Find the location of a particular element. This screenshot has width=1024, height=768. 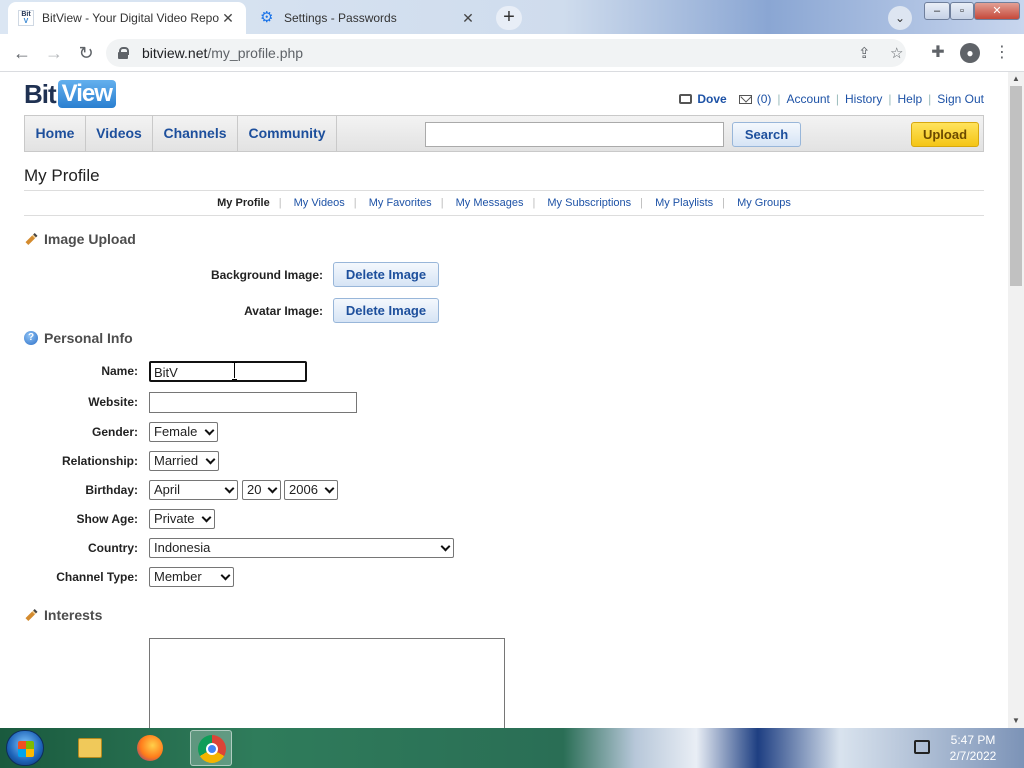

section-title: Interests is located at coordinates (73, 615).